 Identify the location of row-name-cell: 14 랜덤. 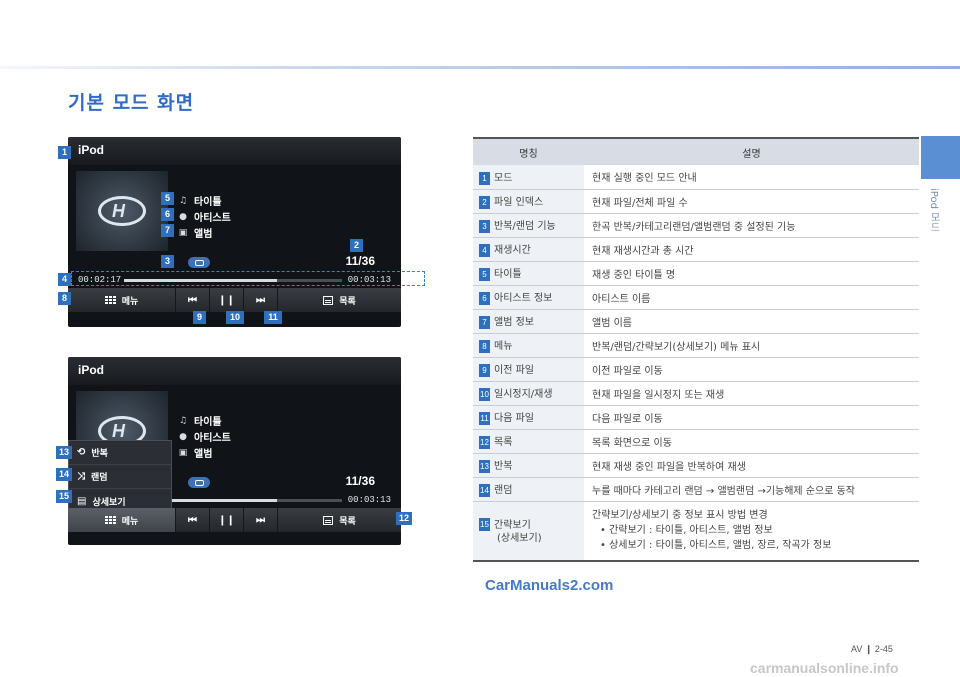
(528, 489).